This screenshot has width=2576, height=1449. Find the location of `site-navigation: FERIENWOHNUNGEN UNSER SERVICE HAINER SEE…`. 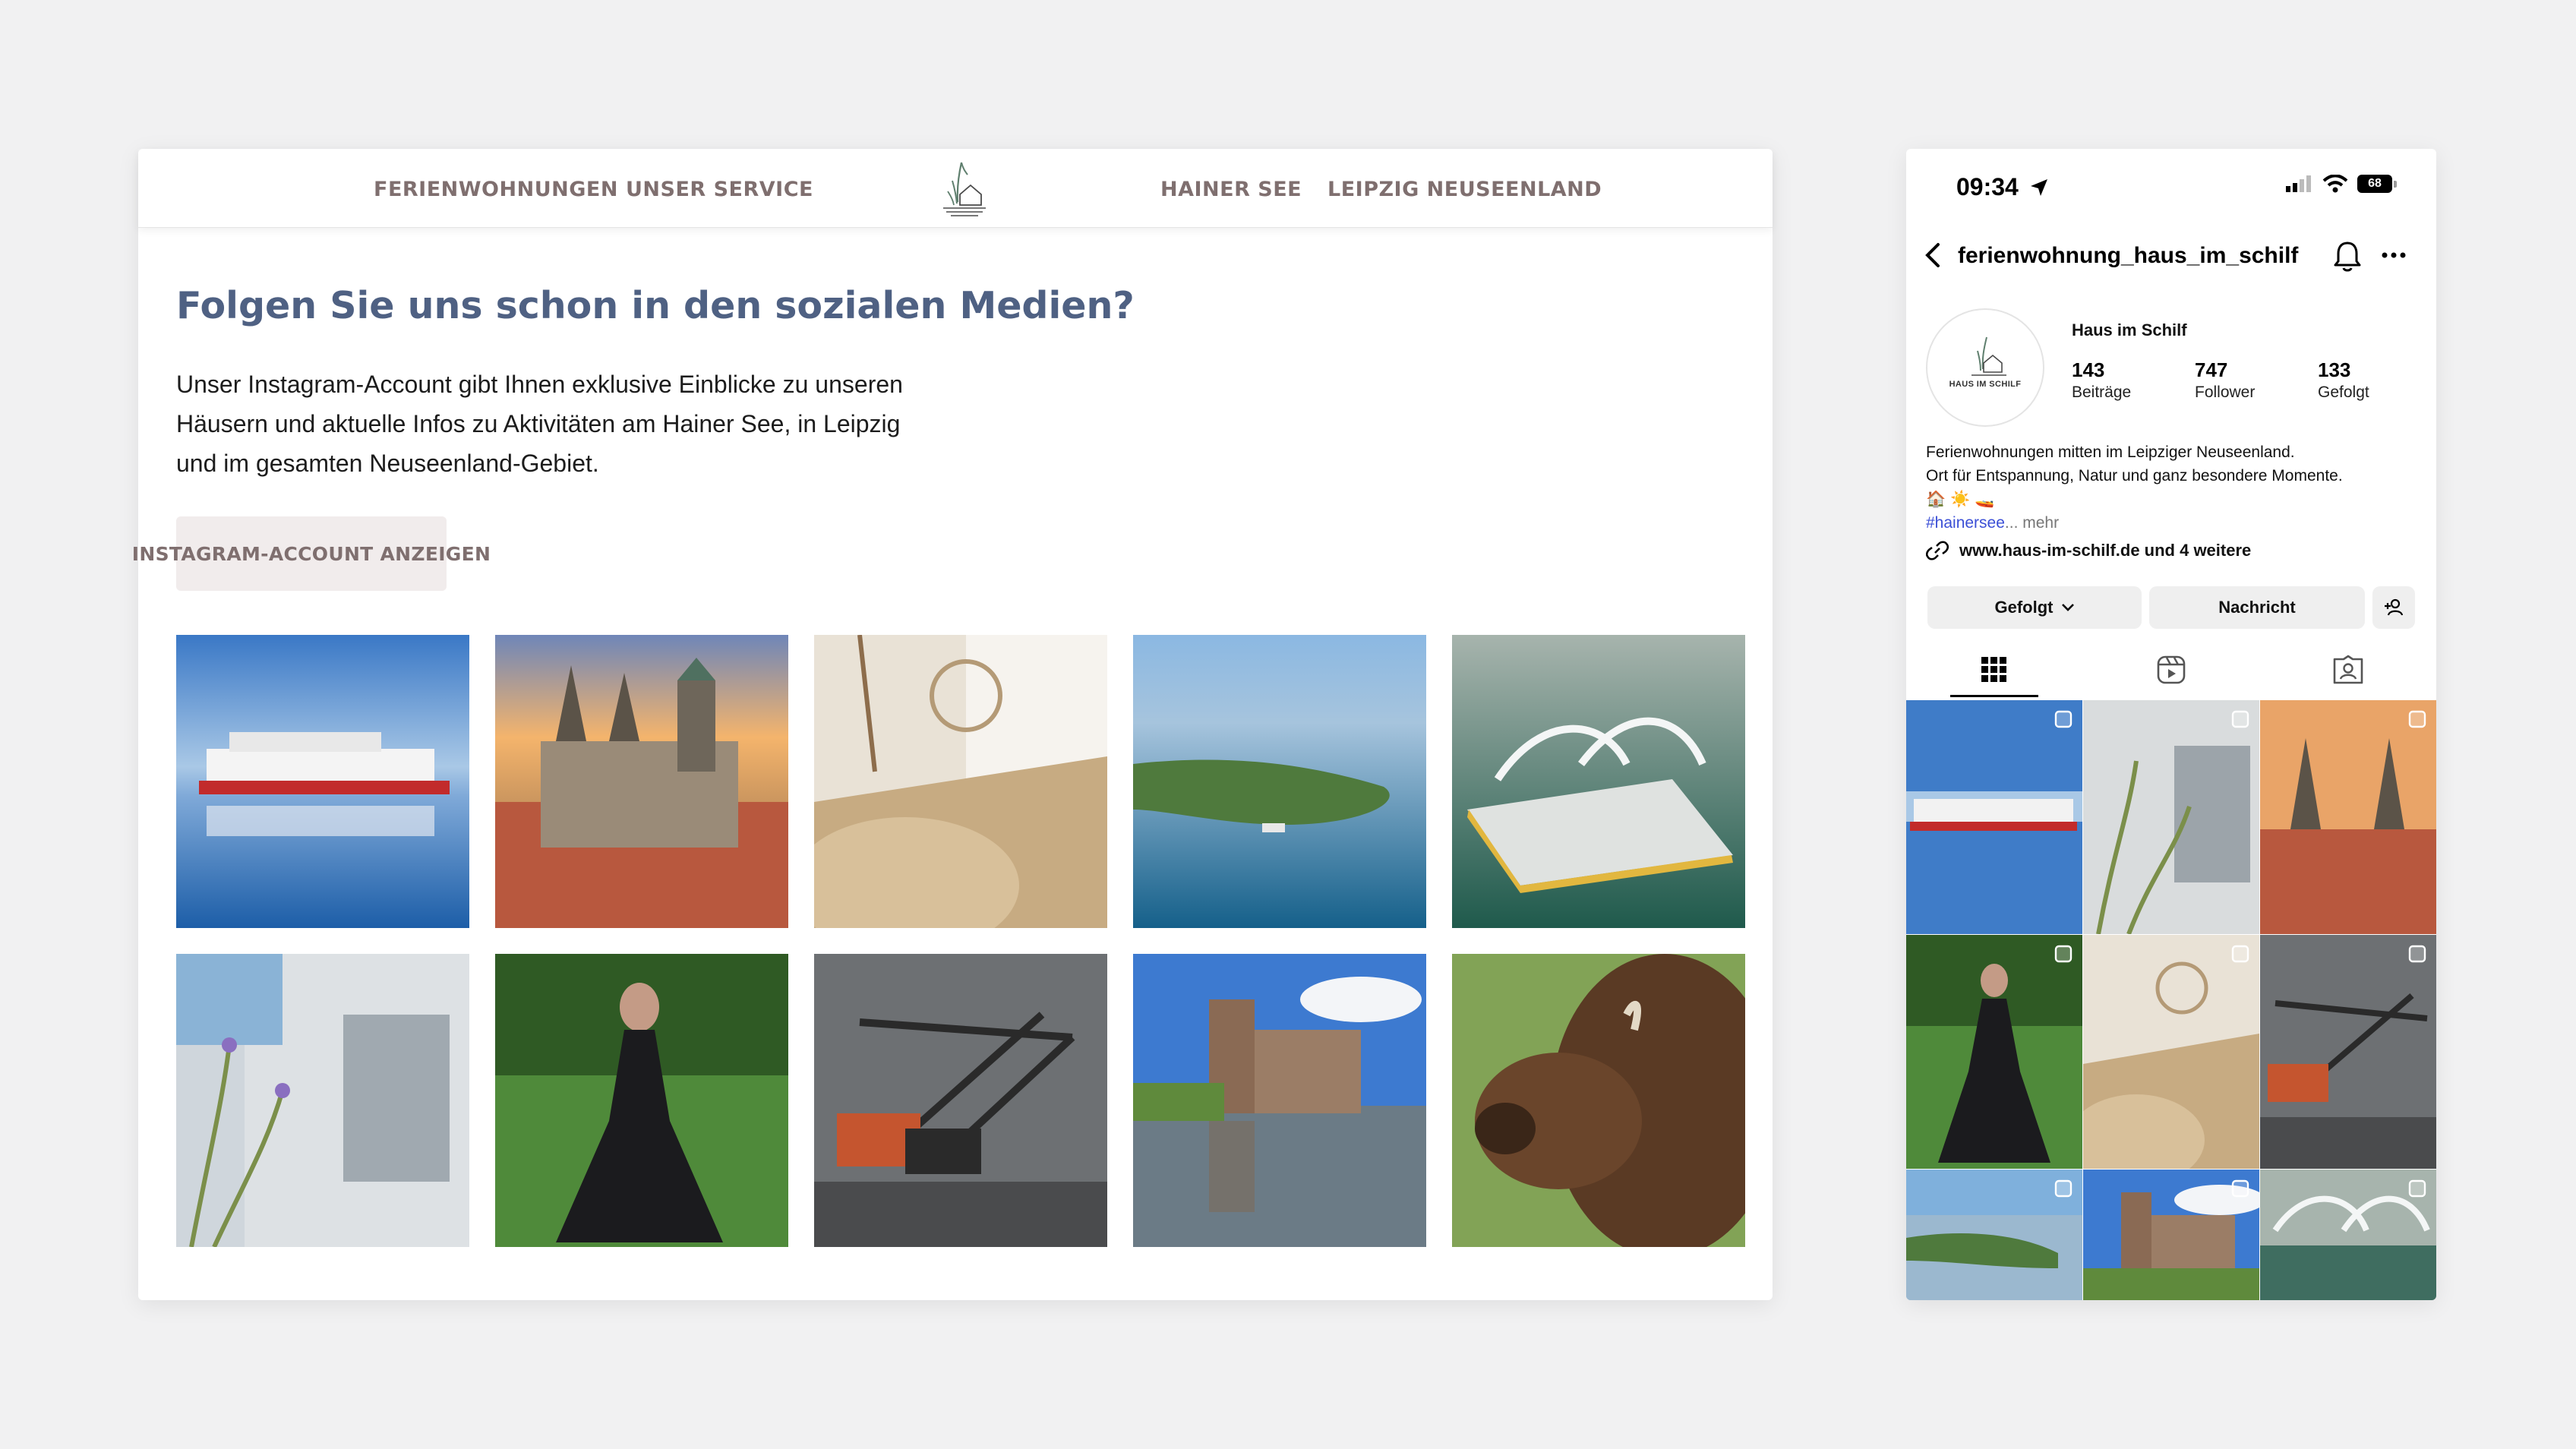

site-navigation: FERIENWOHNUNGEN UNSER SERVICE HAINER SEE… is located at coordinates (955, 188).